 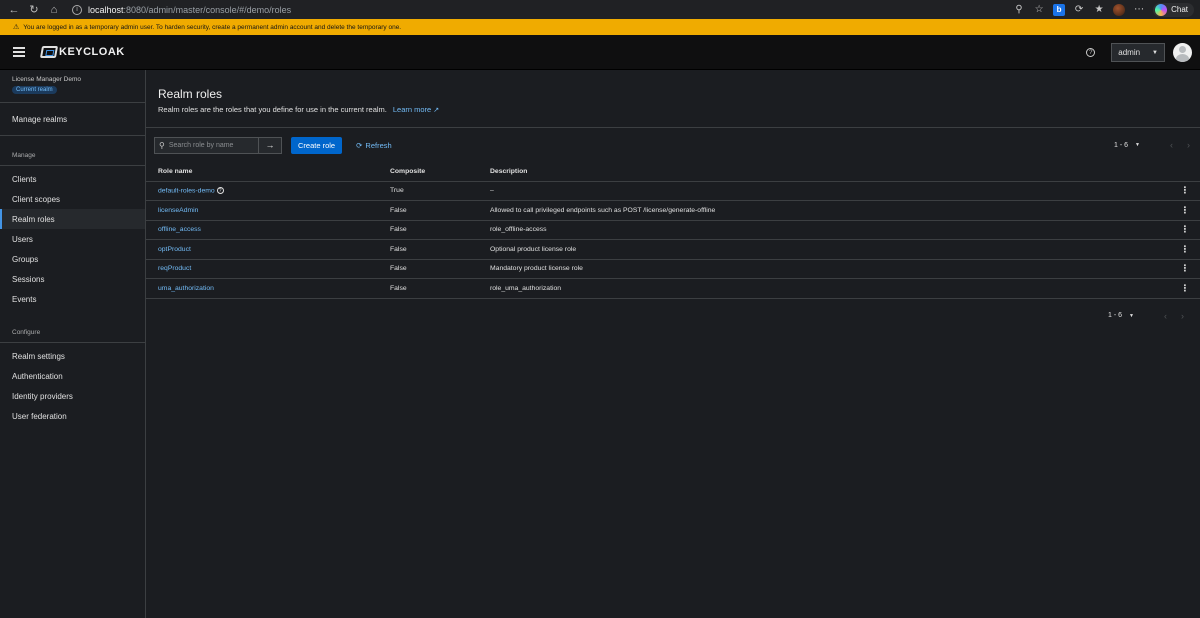 What do you see at coordinates (824, 191) in the screenshot?
I see `description-cell: –` at bounding box center [824, 191].